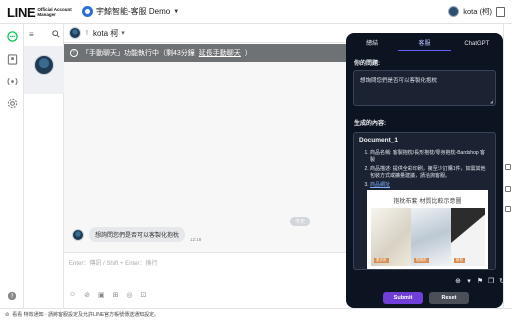  Describe the element at coordinates (500, 11) in the screenshot. I see `open-external-icon` at that location.